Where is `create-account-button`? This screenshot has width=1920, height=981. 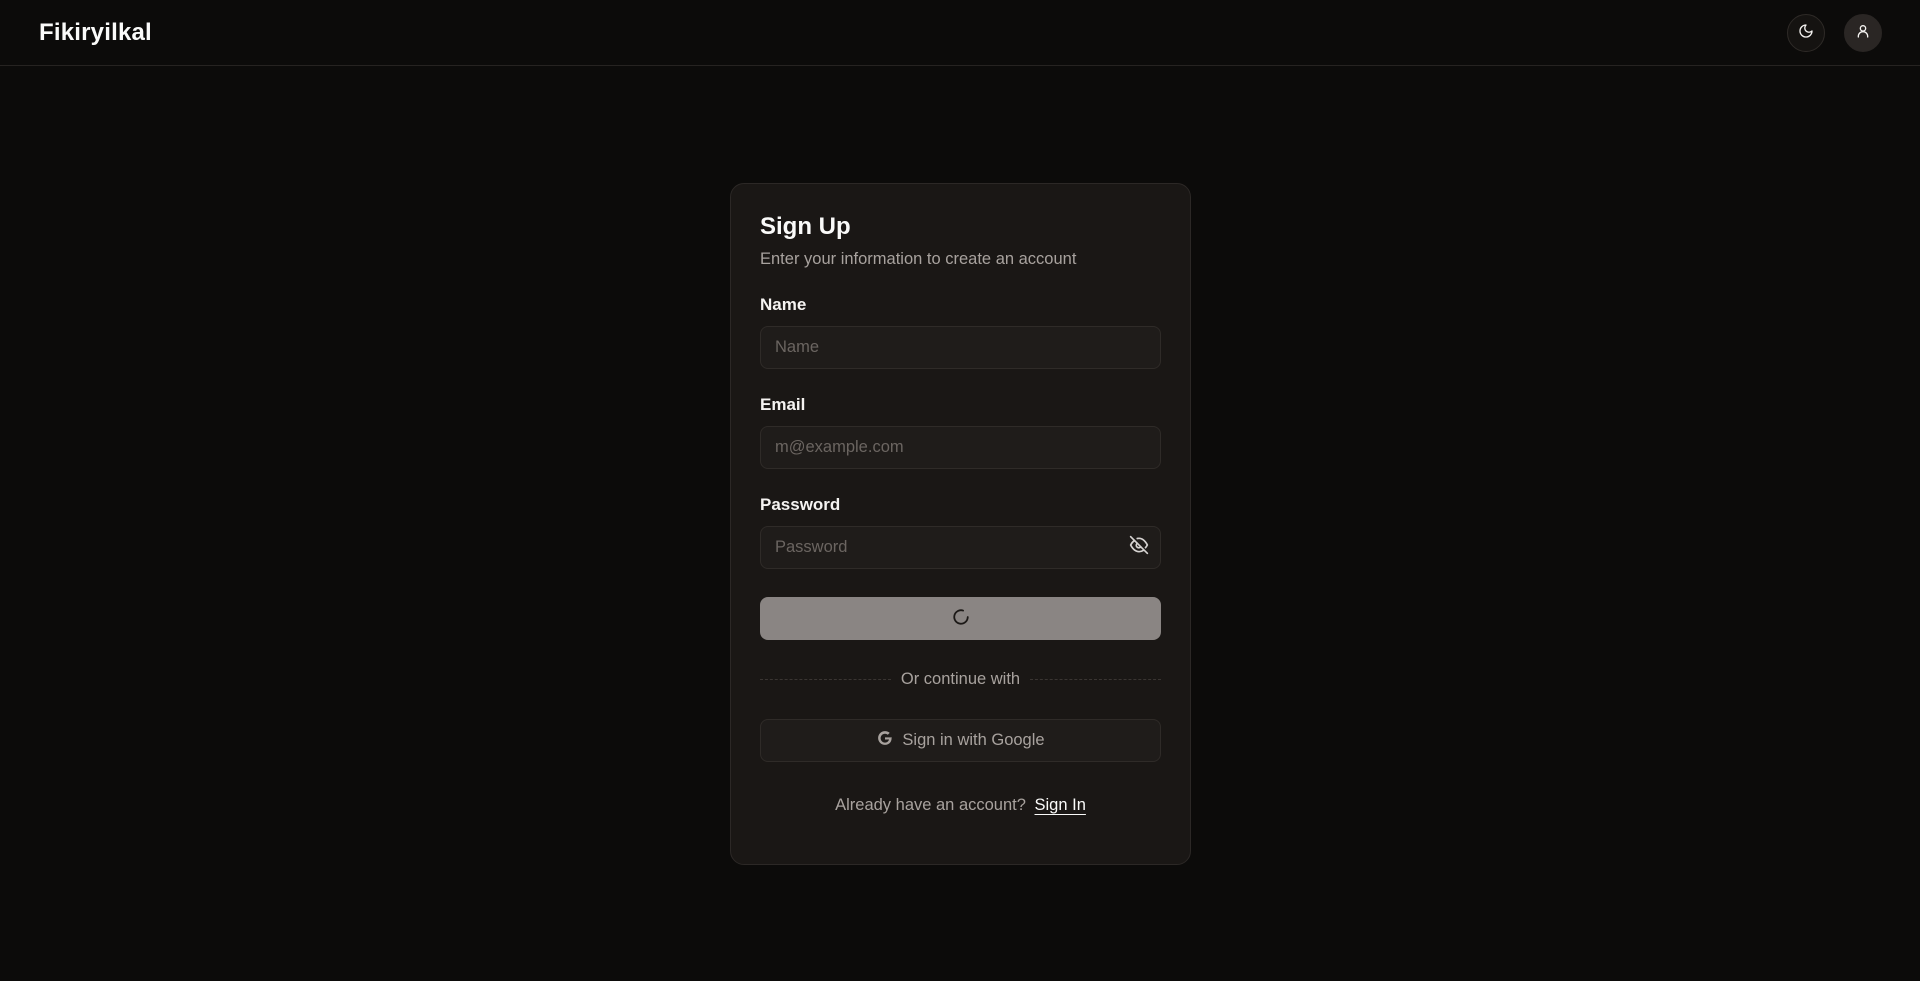
create-account-button is located at coordinates (960, 618).